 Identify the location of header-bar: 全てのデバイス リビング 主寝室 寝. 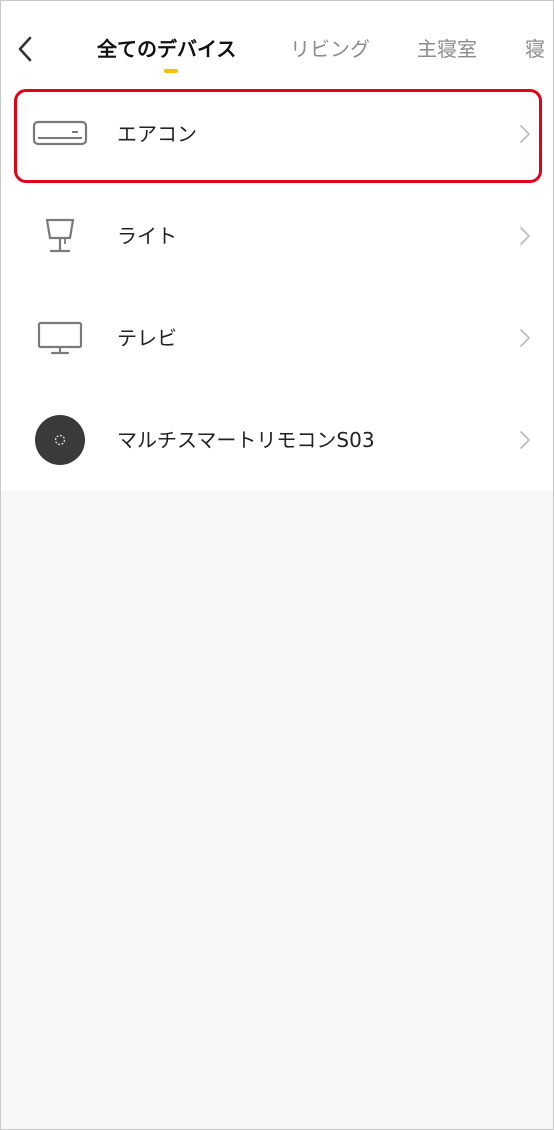
(277, 42).